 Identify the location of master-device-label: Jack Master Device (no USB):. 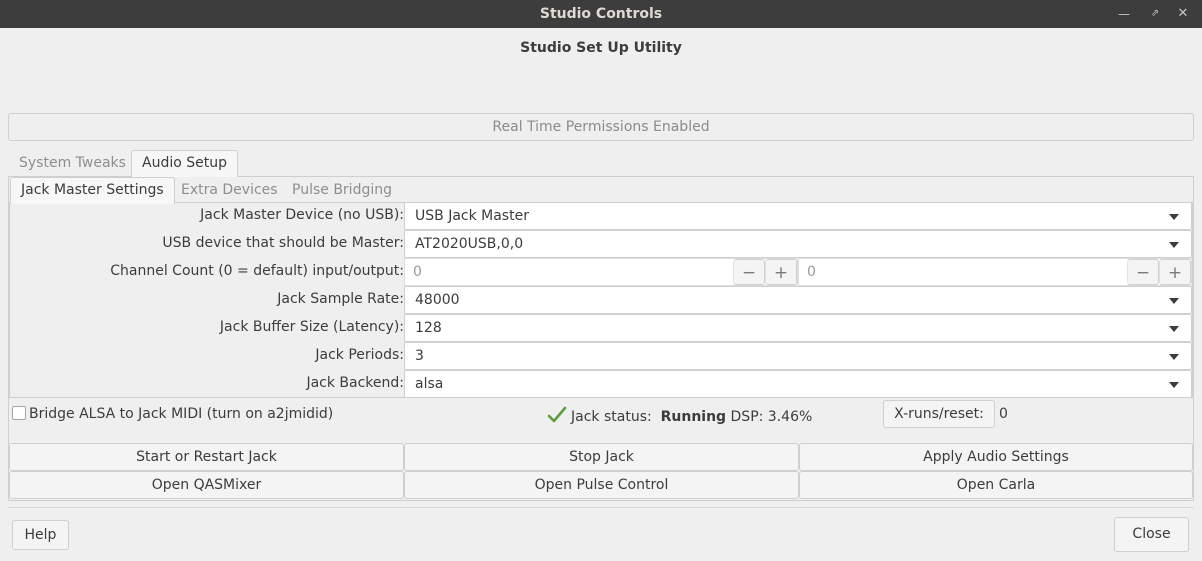
(302, 215).